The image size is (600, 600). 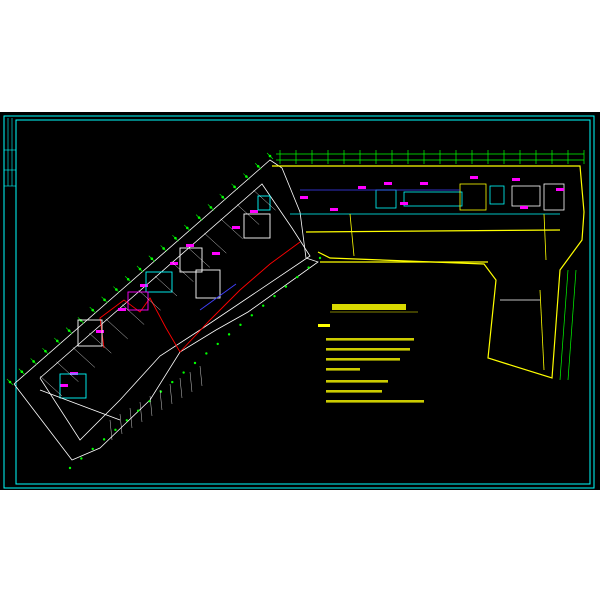 I want to click on notes-text-lines, so click(x=375, y=370).